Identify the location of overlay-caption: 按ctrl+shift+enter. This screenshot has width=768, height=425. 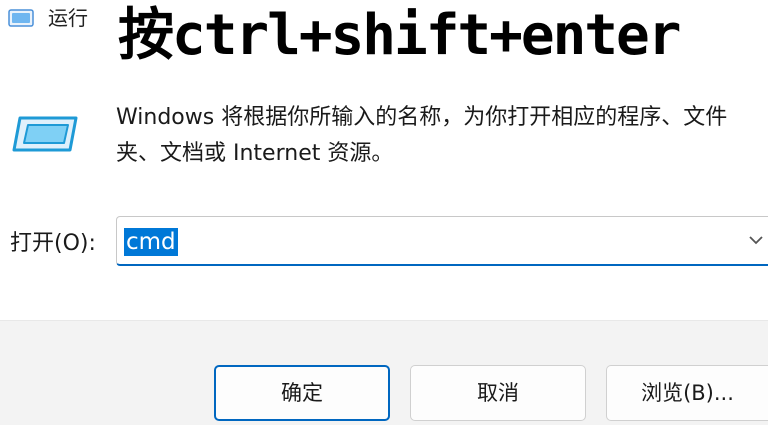
(399, 36).